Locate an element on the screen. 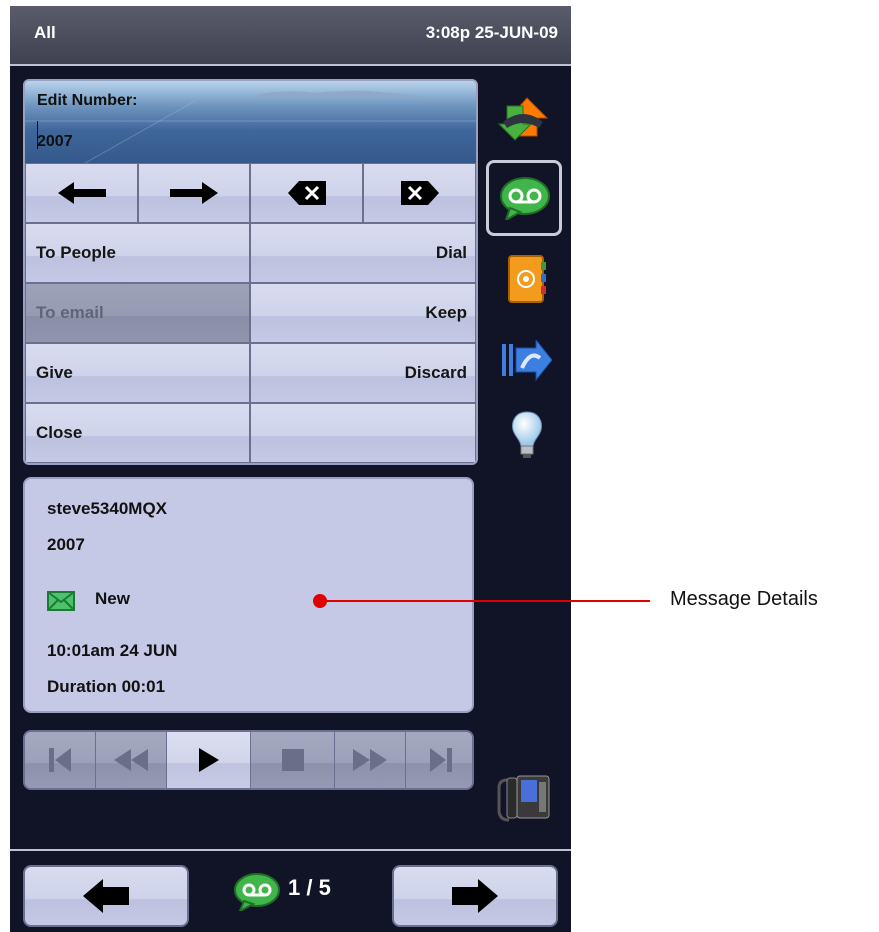  filter-label: All is located at coordinates (45, 33).